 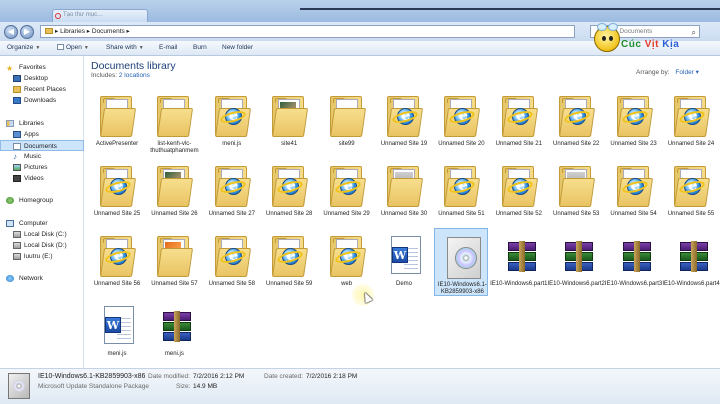 I want to click on chevron-down-icon: ▼, so click(x=38, y=48).